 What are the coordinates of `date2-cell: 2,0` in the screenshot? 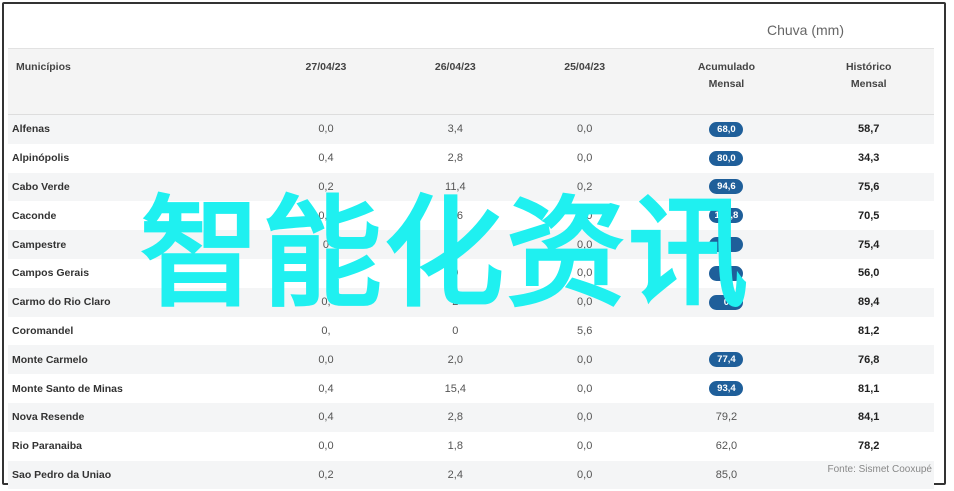 It's located at (455, 360).